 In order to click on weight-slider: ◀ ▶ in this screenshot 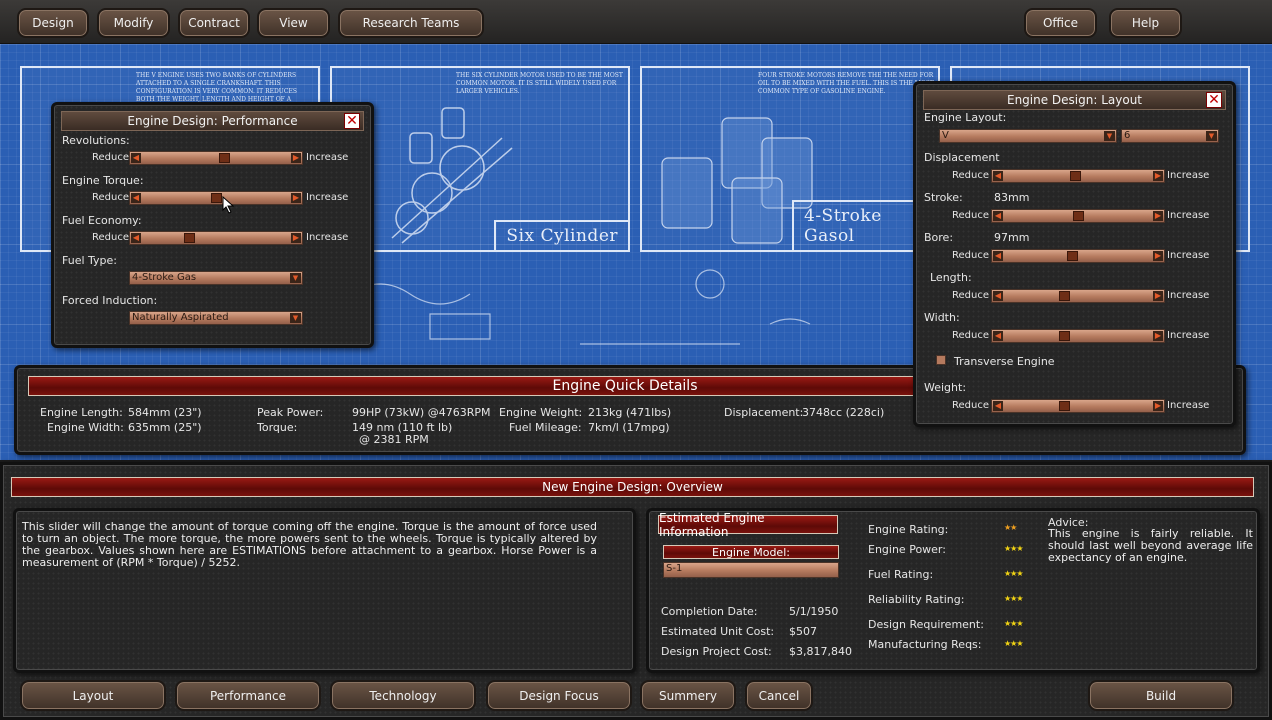, I will do `click(1078, 406)`.